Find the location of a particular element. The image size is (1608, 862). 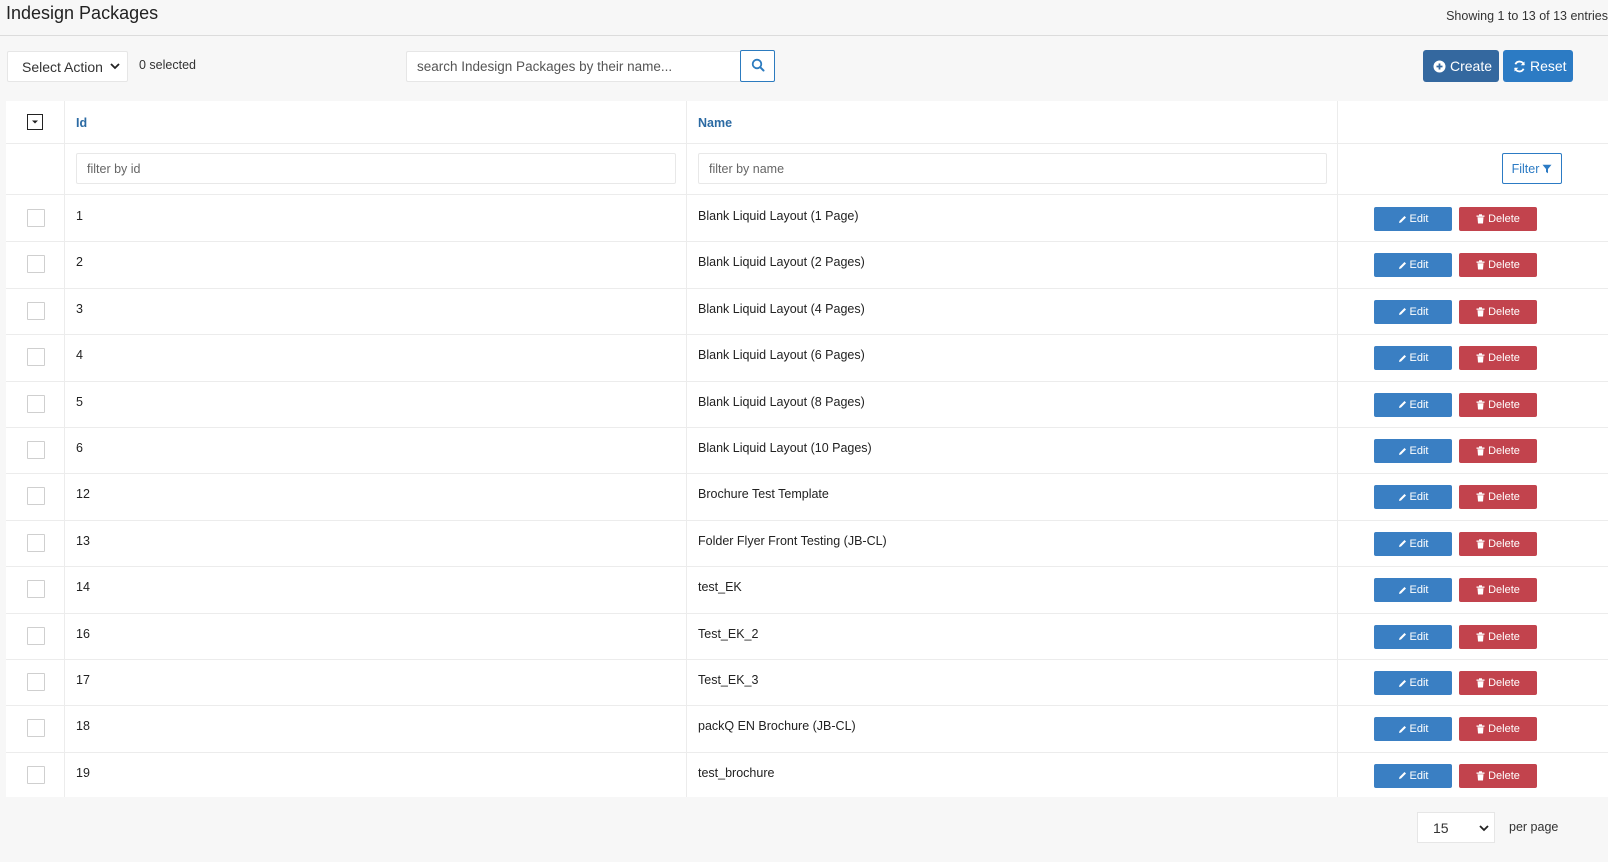

filter-name-input is located at coordinates (1012, 168).